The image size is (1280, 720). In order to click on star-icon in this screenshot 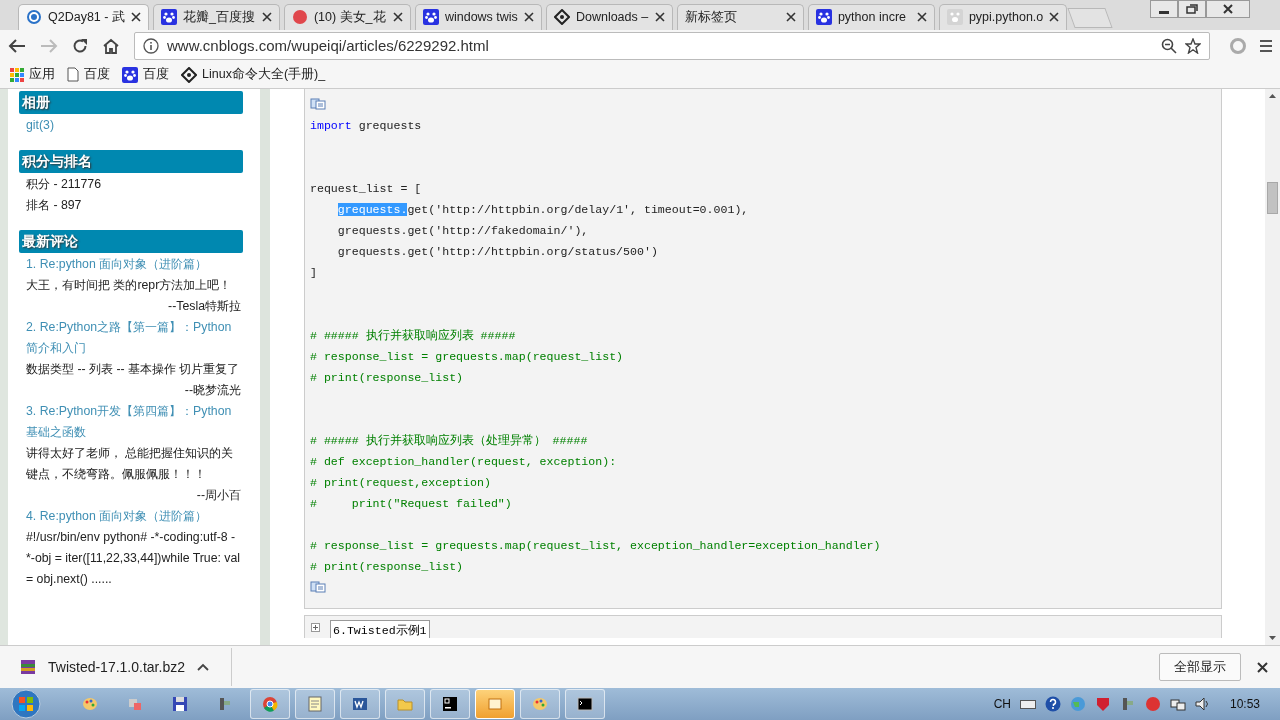, I will do `click(1193, 45)`.